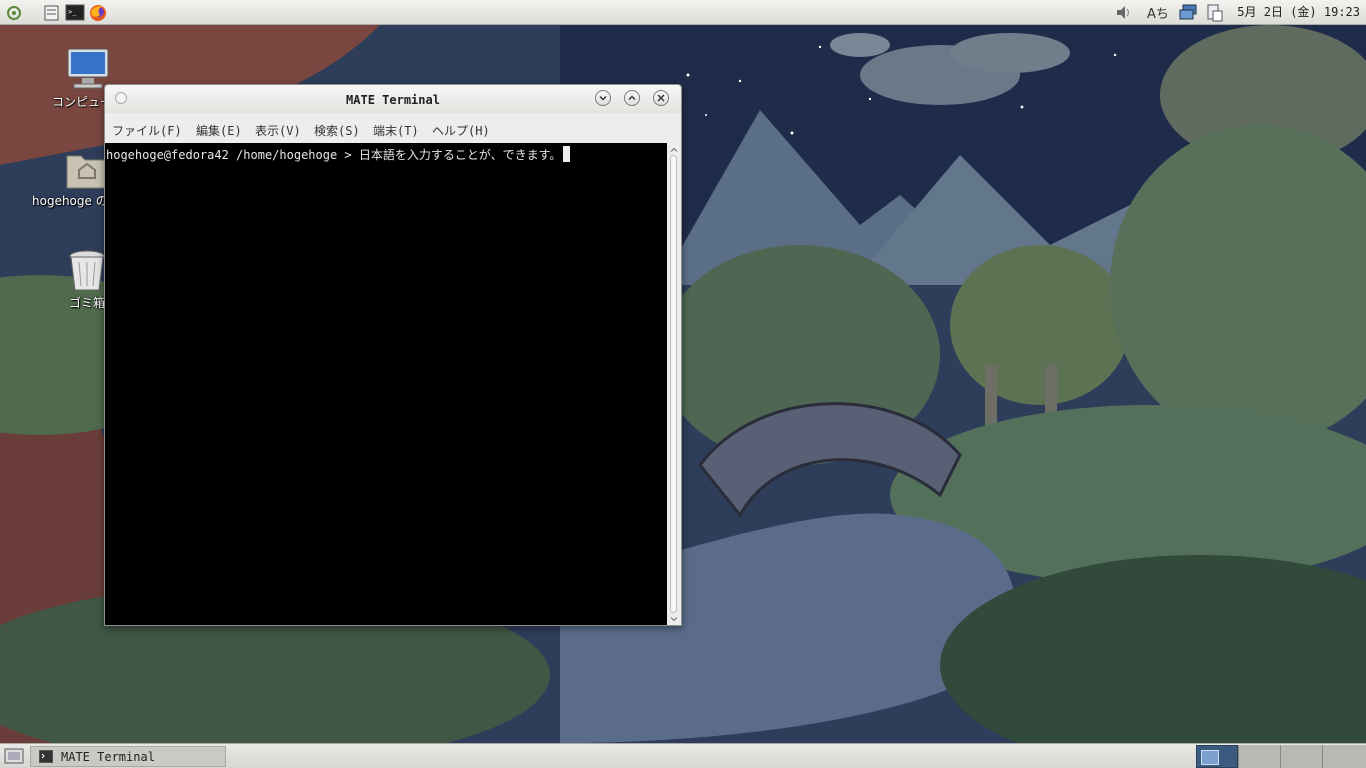 The height and width of the screenshot is (768, 1366). I want to click on menubar: ファイル(F) 編集(E) 表示(V) 検索(S) 端末(T) ヘルプ(H), so click(393, 129).